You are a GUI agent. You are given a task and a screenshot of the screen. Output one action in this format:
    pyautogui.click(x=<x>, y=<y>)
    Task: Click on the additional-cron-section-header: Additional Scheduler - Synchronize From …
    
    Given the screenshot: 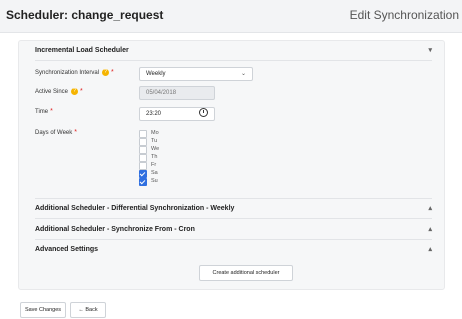 What is the action you would take?
    pyautogui.click(x=233, y=230)
    